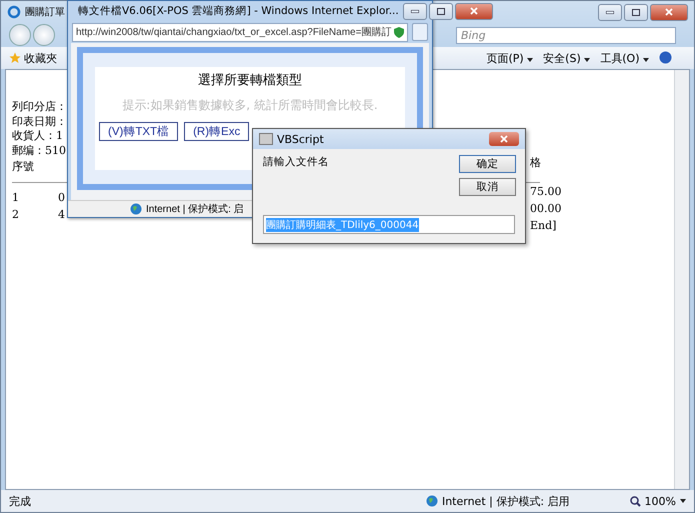 This screenshot has width=695, height=513. I want to click on page-text: 收貨人：1, so click(37, 136).